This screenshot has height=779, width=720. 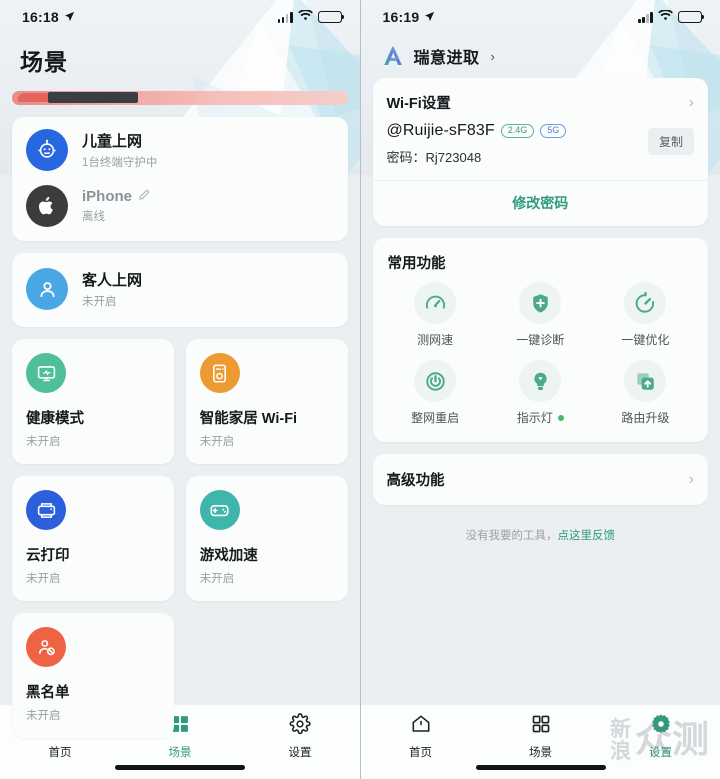 What do you see at coordinates (248, 419) in the screenshot?
I see `tile-title: 智能家居 Wi-Fi` at bounding box center [248, 419].